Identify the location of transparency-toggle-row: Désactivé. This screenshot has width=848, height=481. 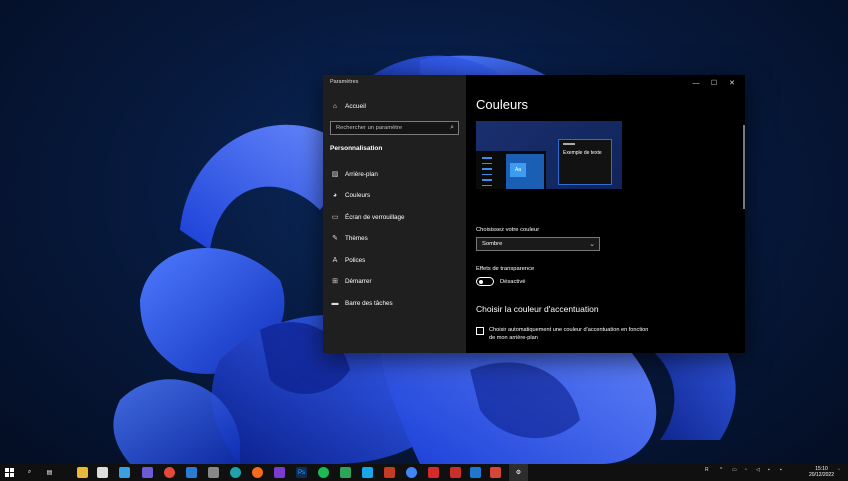
(500, 281).